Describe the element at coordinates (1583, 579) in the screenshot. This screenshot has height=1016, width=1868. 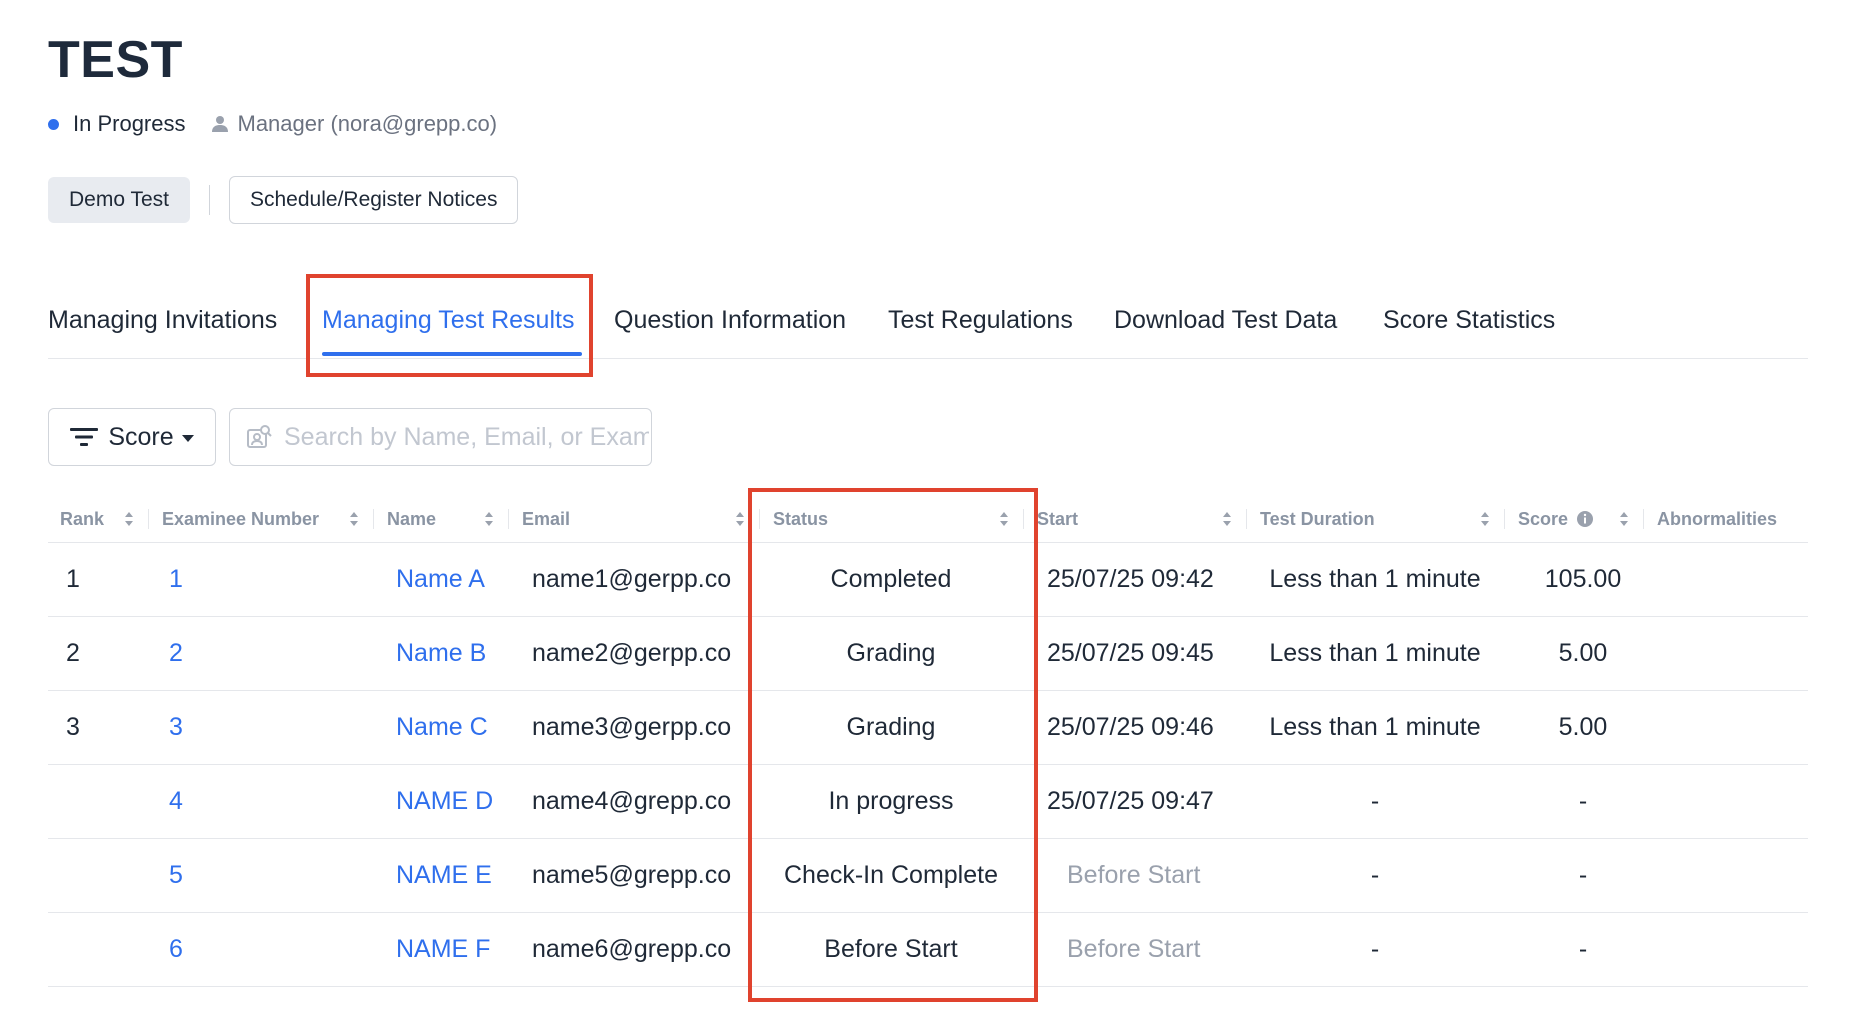
I see `score-cell: 105.00` at that location.